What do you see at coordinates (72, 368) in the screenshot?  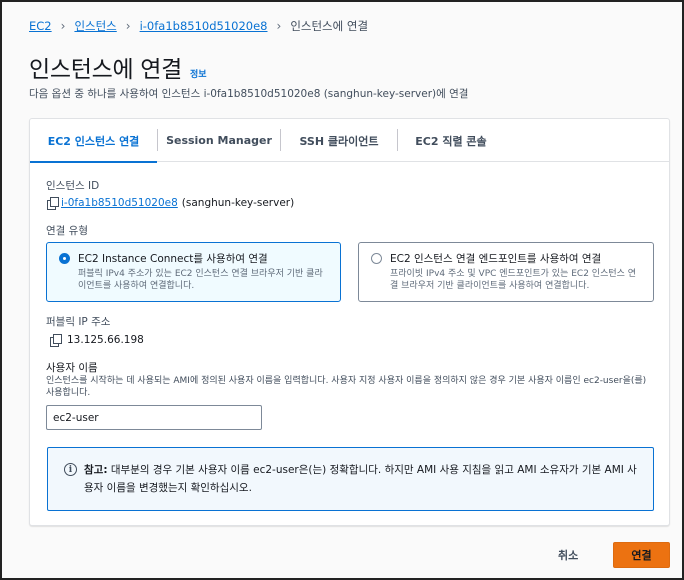 I see `username-label: 사용자 이름` at bounding box center [72, 368].